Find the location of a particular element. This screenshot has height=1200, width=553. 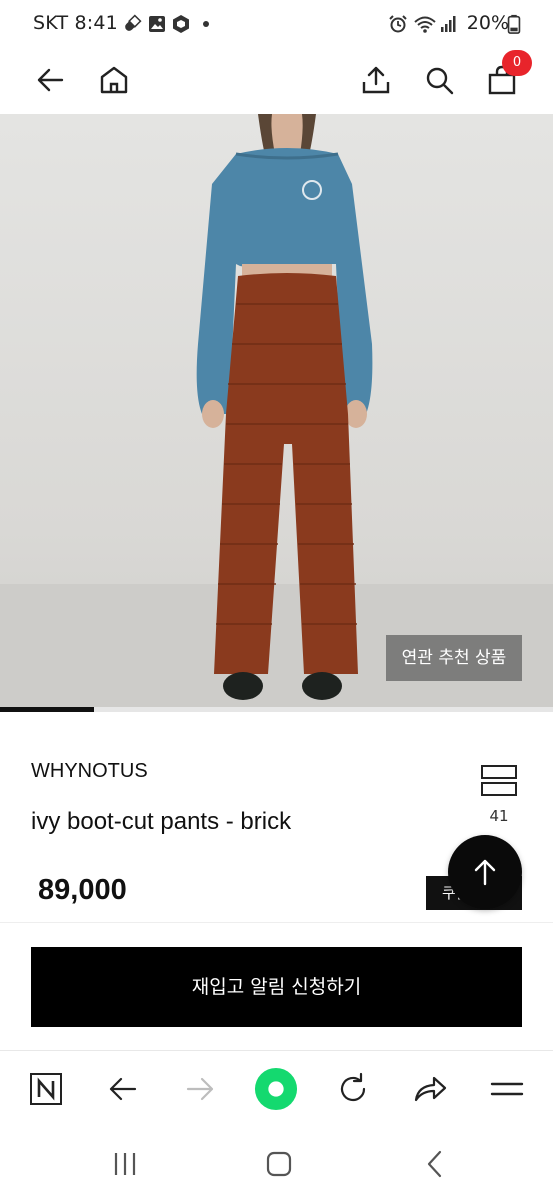

pill-icon is located at coordinates (133, 22).